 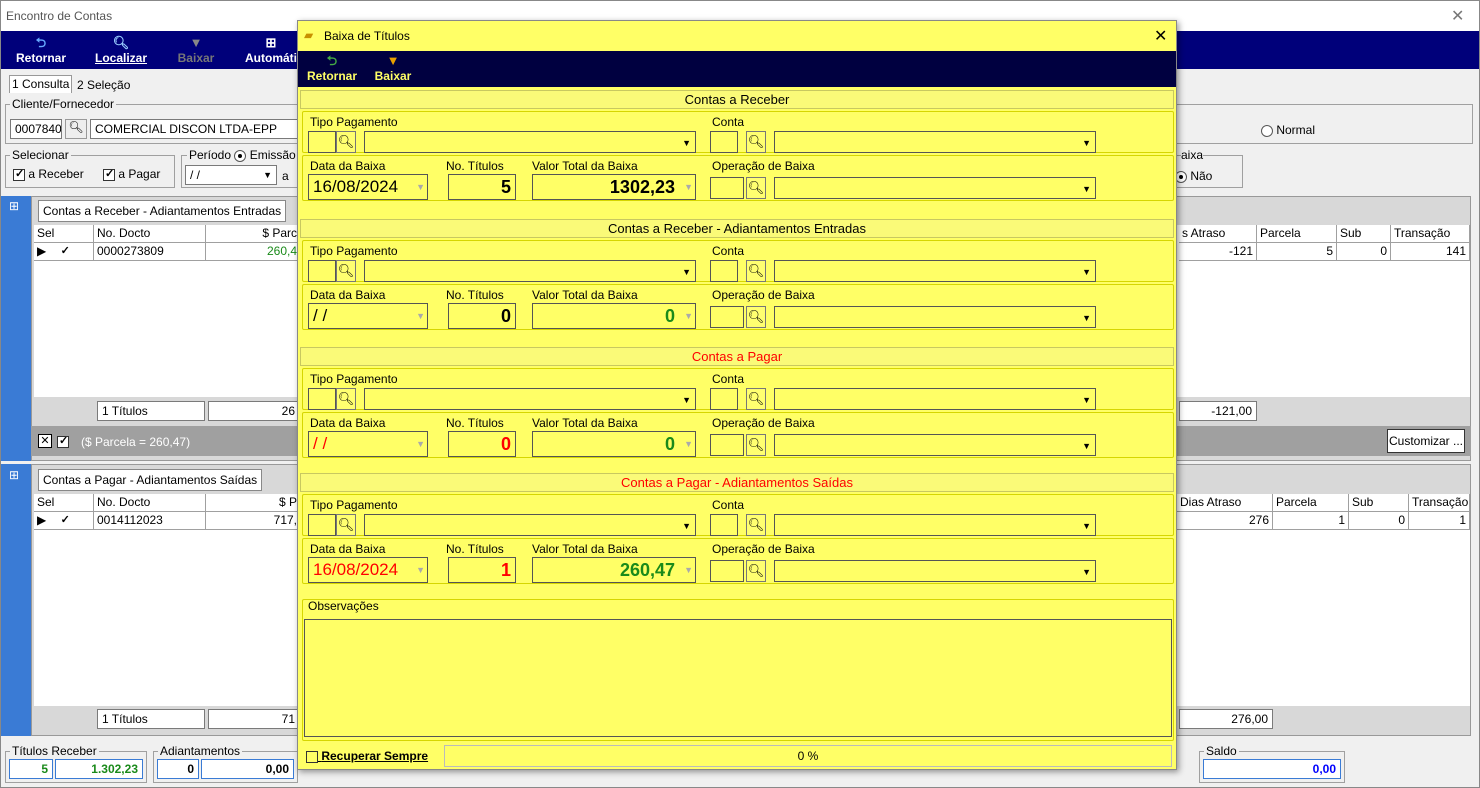 What do you see at coordinates (121, 50) in the screenshot?
I see `localizar-button: 🔍︎ Localizar` at bounding box center [121, 50].